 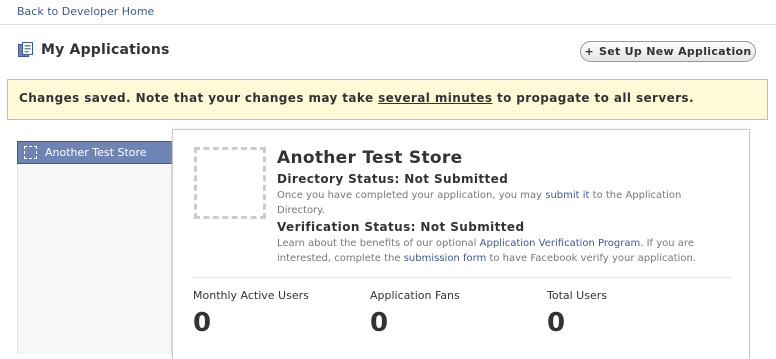 I want to click on plus-icon: +, so click(x=589, y=51).